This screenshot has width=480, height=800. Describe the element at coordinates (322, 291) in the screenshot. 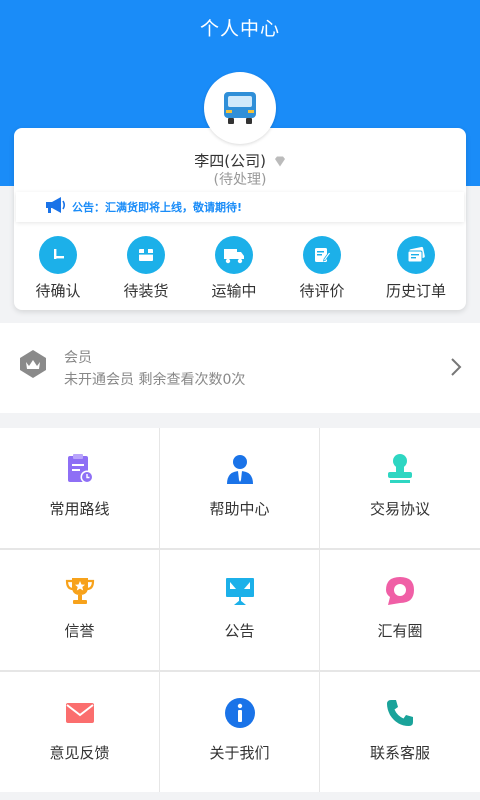

I see `order-label: 待评价` at that location.